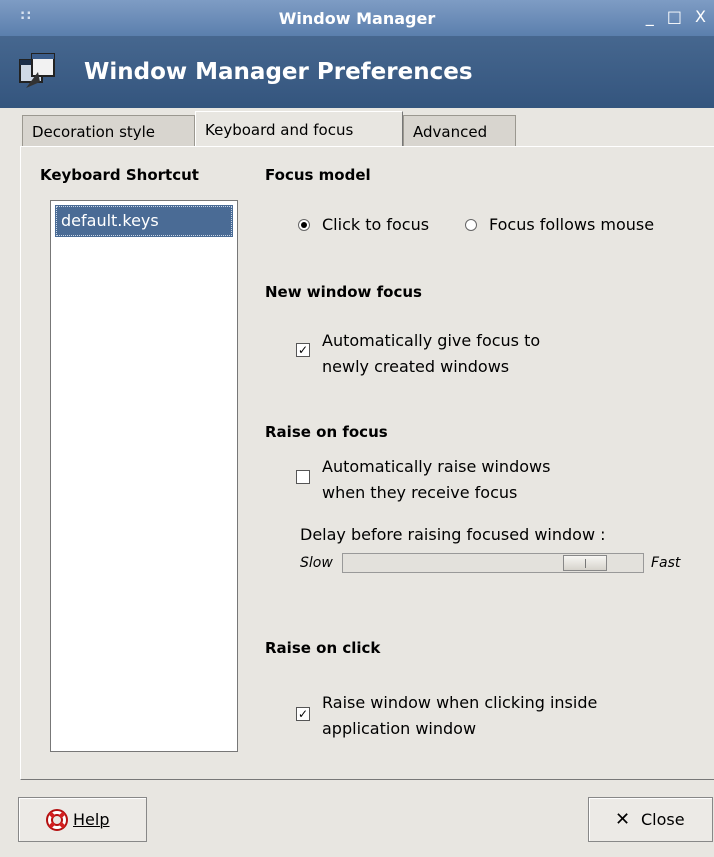  Describe the element at coordinates (415, 366) in the screenshot. I see `new-window-focus-label-line2: newly created windows` at that location.